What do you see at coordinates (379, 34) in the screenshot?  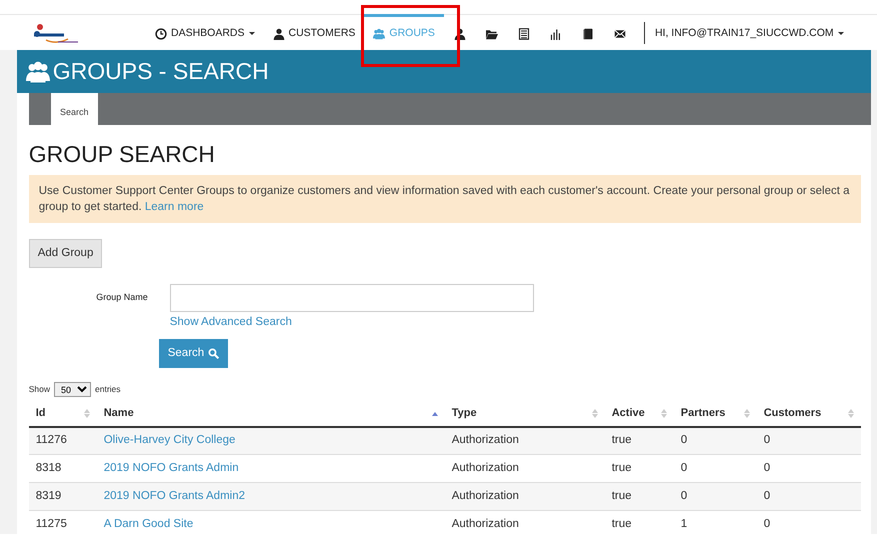 I see `people-icon` at bounding box center [379, 34].